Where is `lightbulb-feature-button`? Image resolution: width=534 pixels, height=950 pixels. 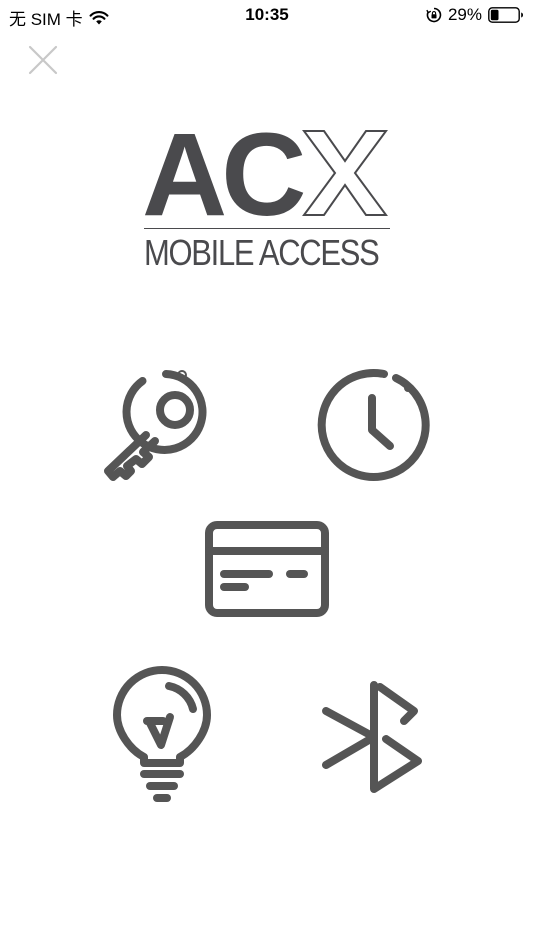 lightbulb-feature-button is located at coordinates (162, 736).